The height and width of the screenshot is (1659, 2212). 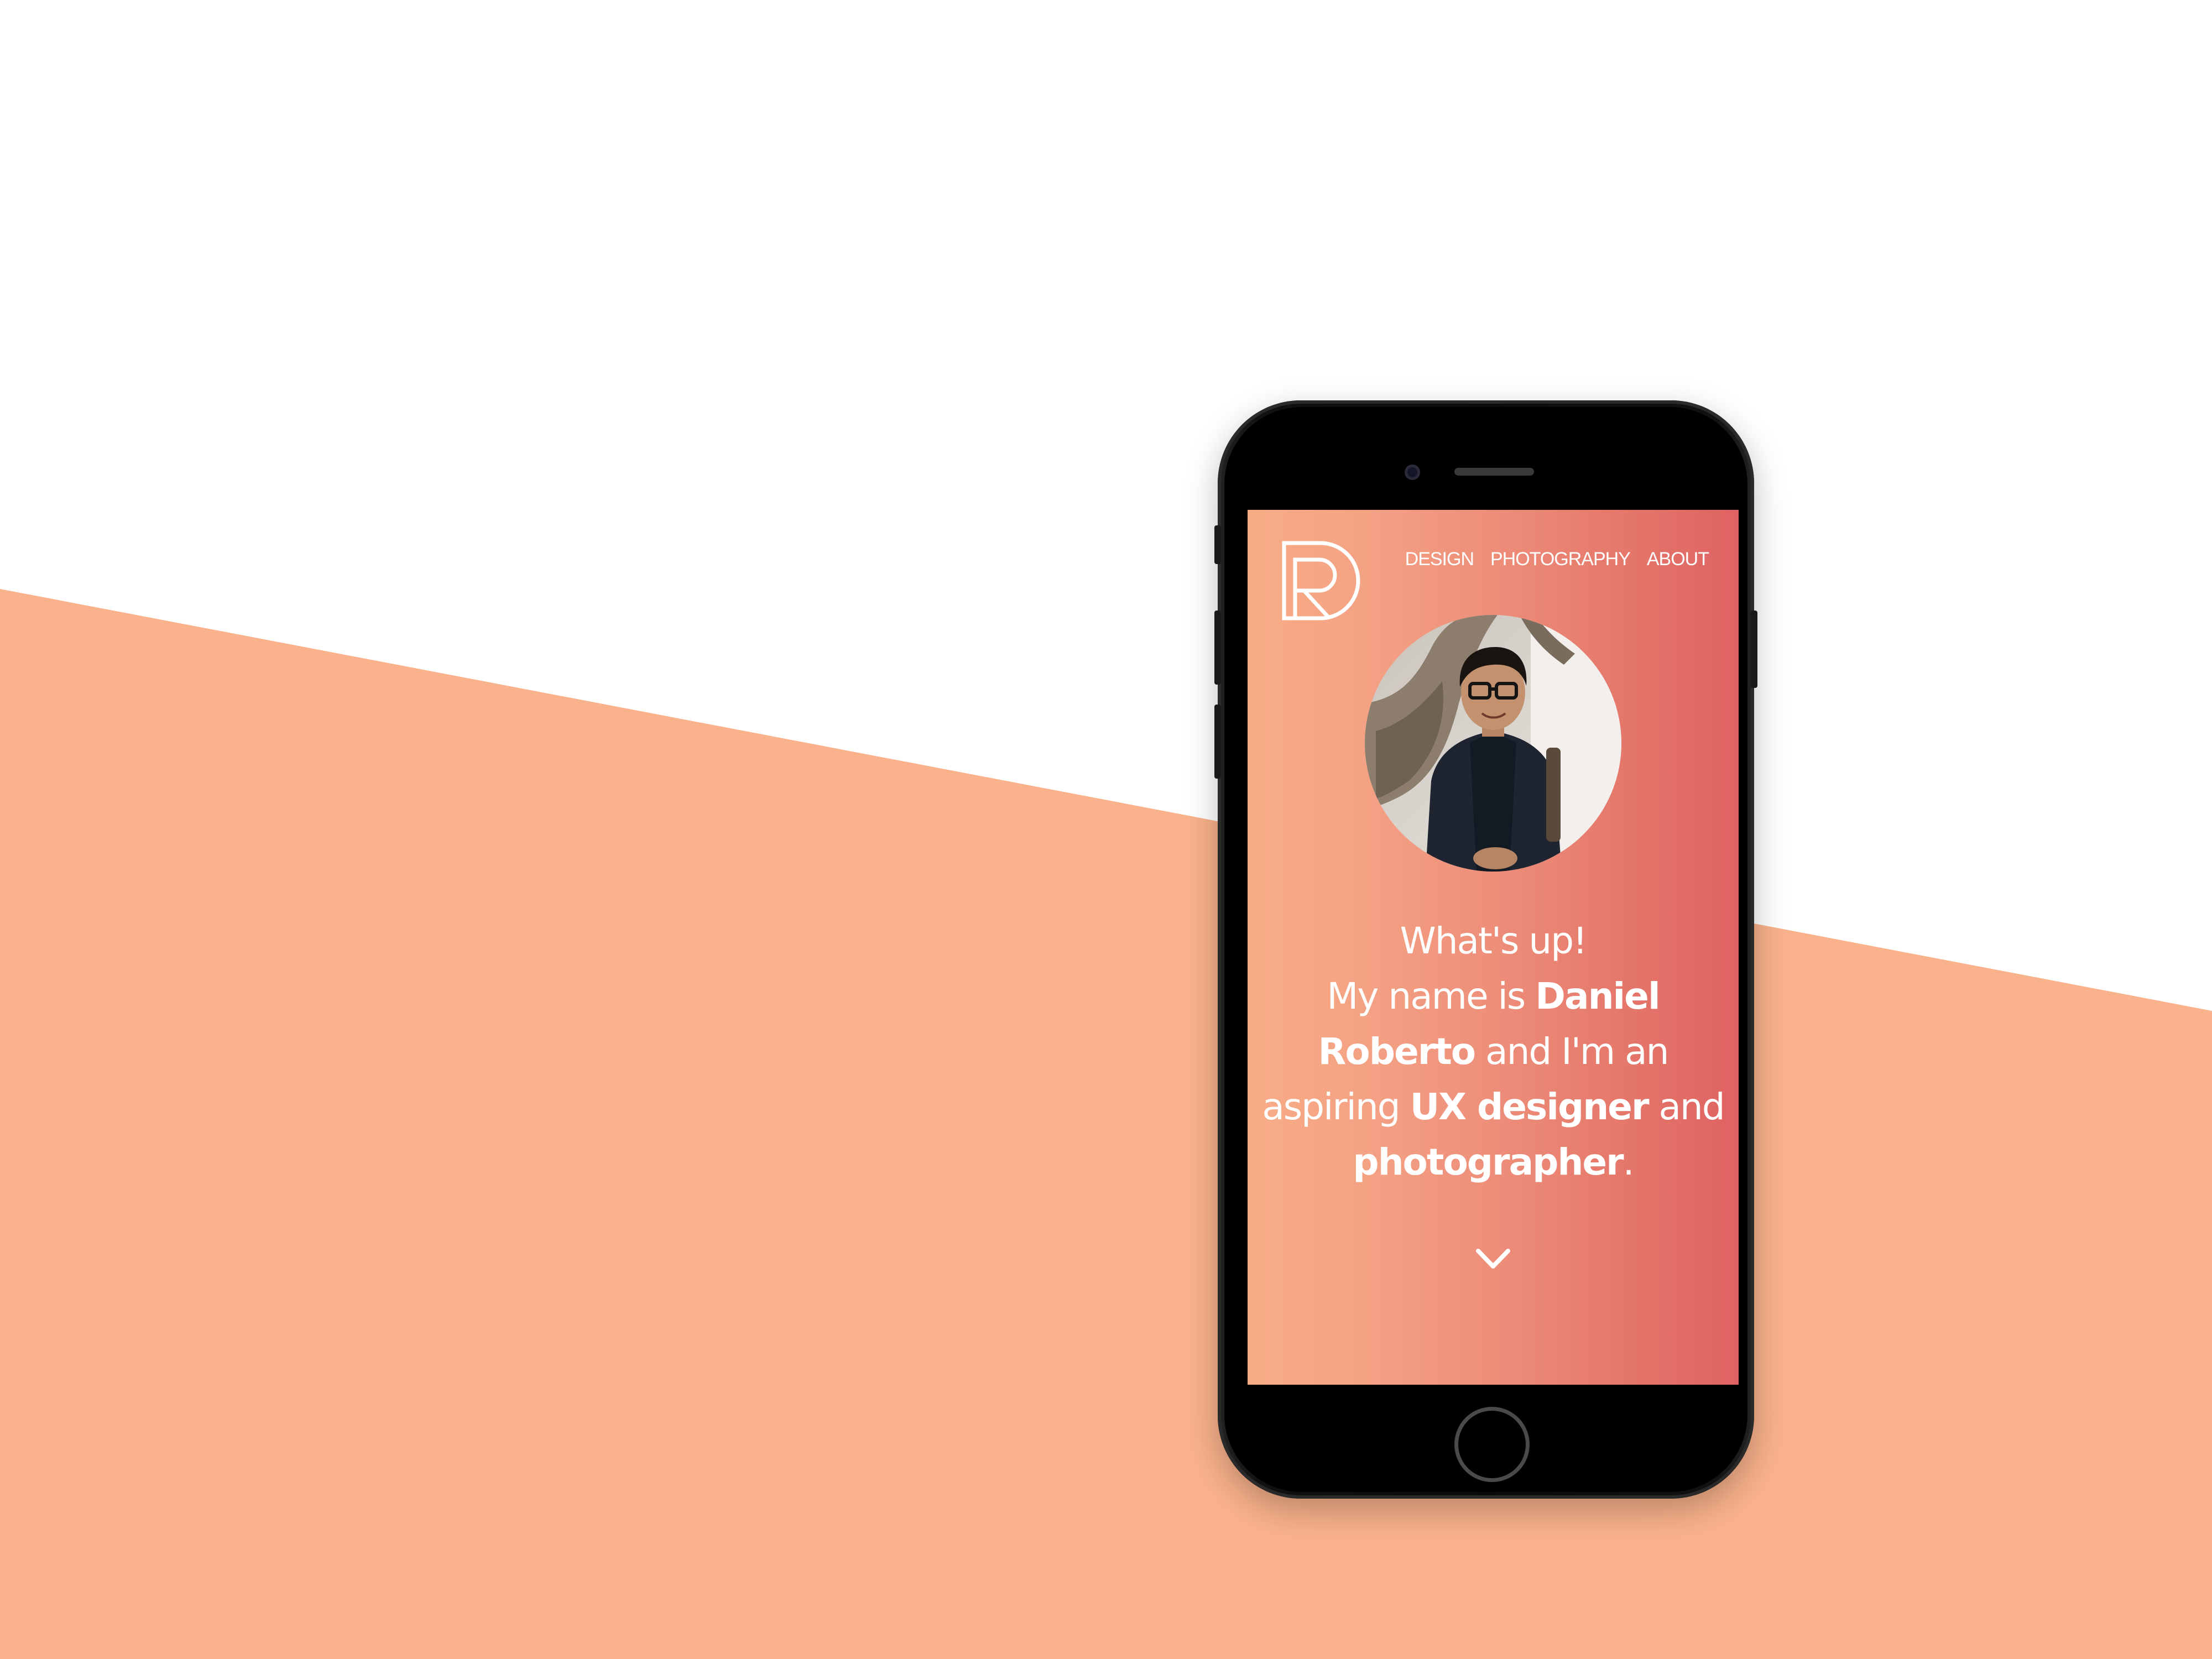 I want to click on profile-photo, so click(x=1493, y=744).